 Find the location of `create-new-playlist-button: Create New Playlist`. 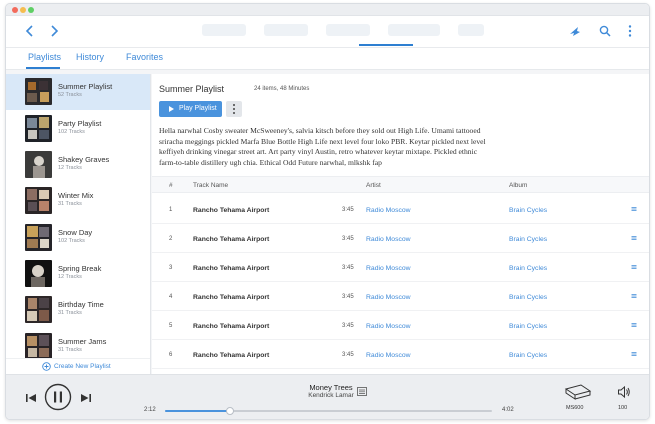

create-new-playlist-button: Create New Playlist is located at coordinates (78, 366).